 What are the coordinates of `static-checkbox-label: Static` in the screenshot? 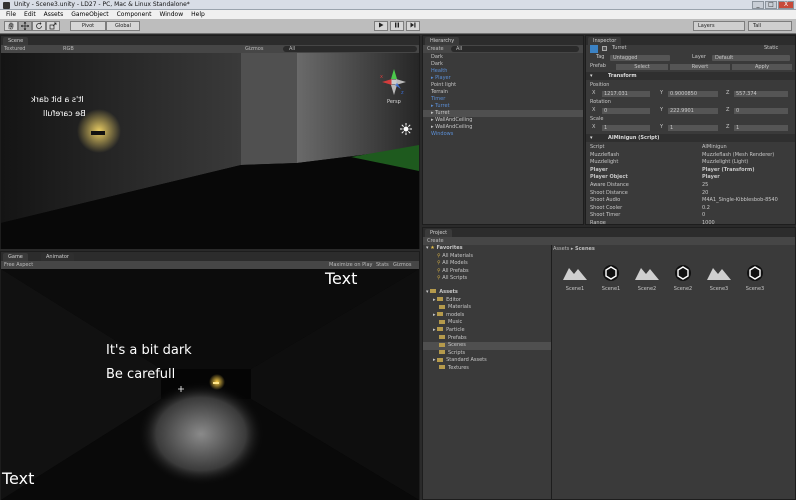 It's located at (771, 48).